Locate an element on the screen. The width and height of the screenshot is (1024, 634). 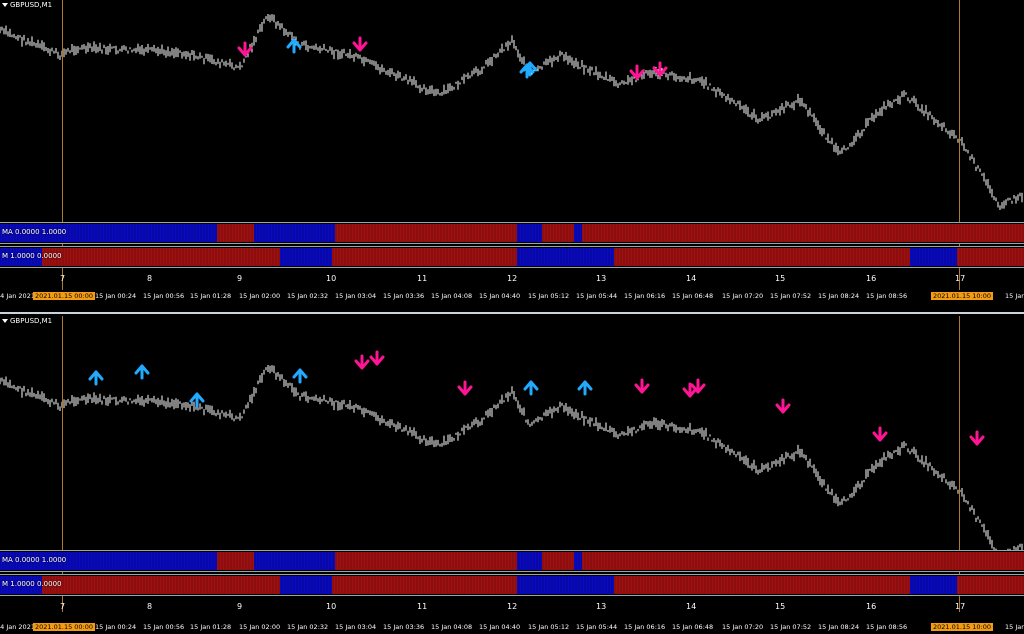
indicator-band-ma-bottom: MA 0.0000 1.0000 is located at coordinates (512, 561).